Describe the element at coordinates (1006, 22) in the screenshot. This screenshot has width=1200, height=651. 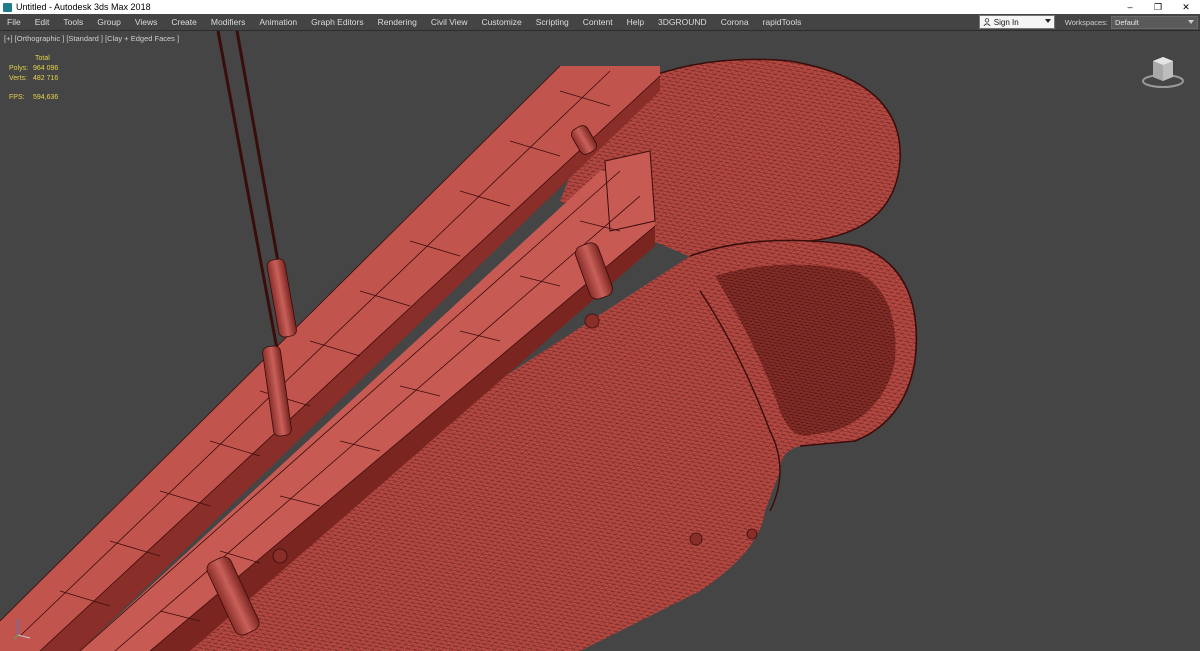
I see `sign-in-label: Sign In` at that location.